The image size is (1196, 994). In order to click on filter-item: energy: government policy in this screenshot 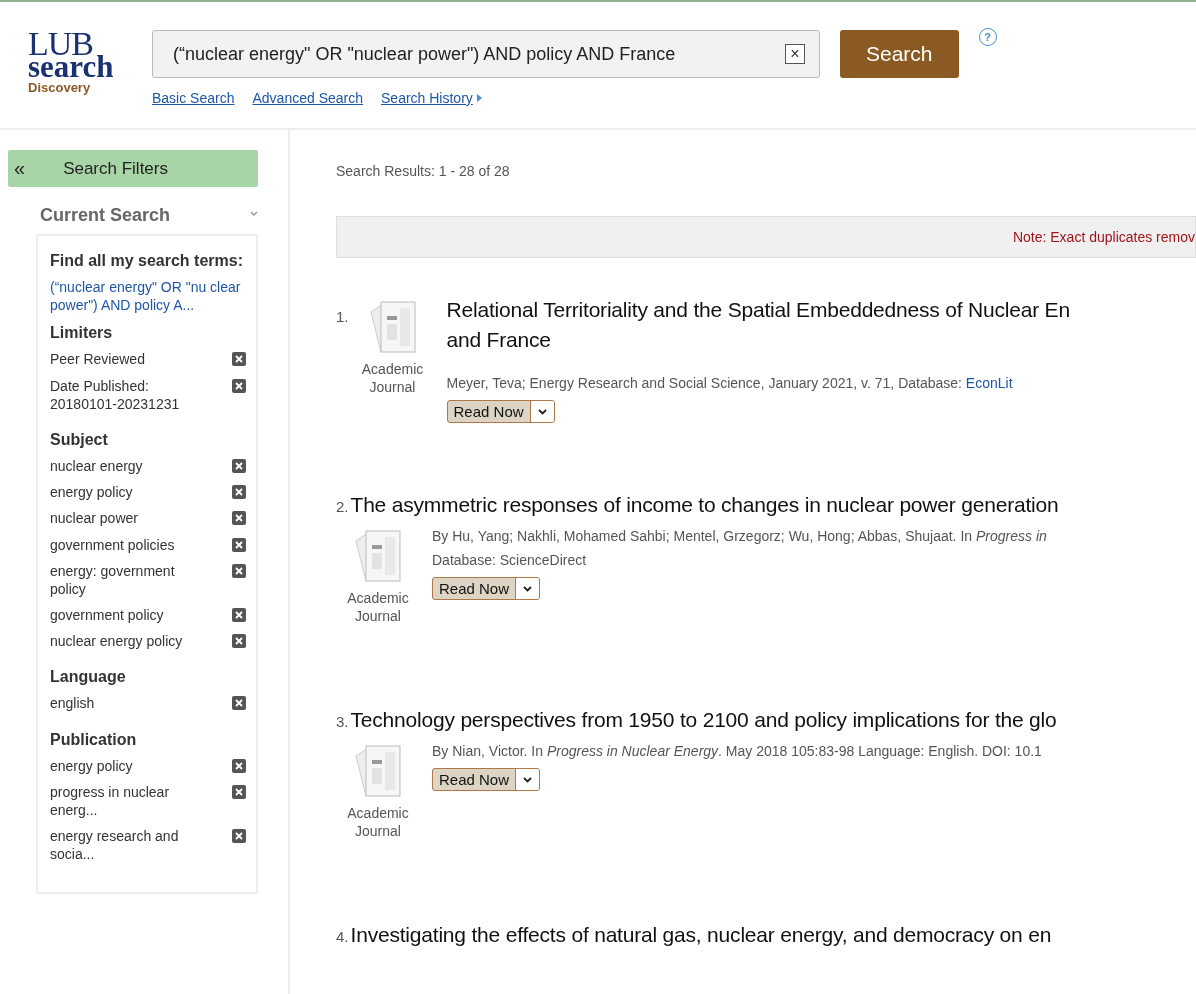, I will do `click(113, 580)`.